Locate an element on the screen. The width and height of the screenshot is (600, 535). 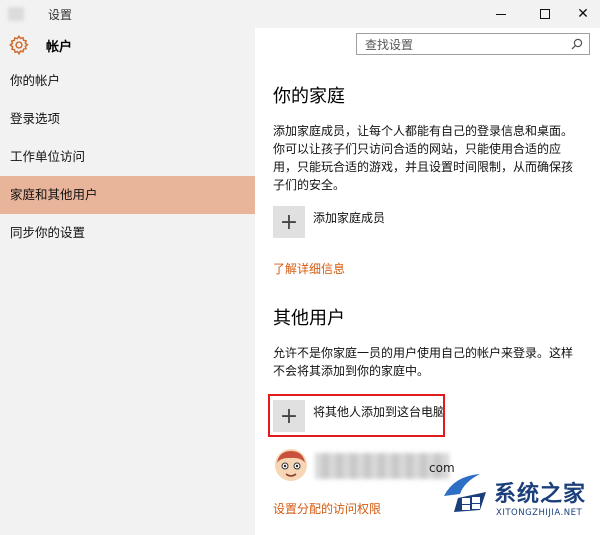
other-users-description: 允许不是你家庭一员的用户使用自己的帐户来登录。这样 不会将其添加到你的家庭中。 is located at coordinates (428, 362).